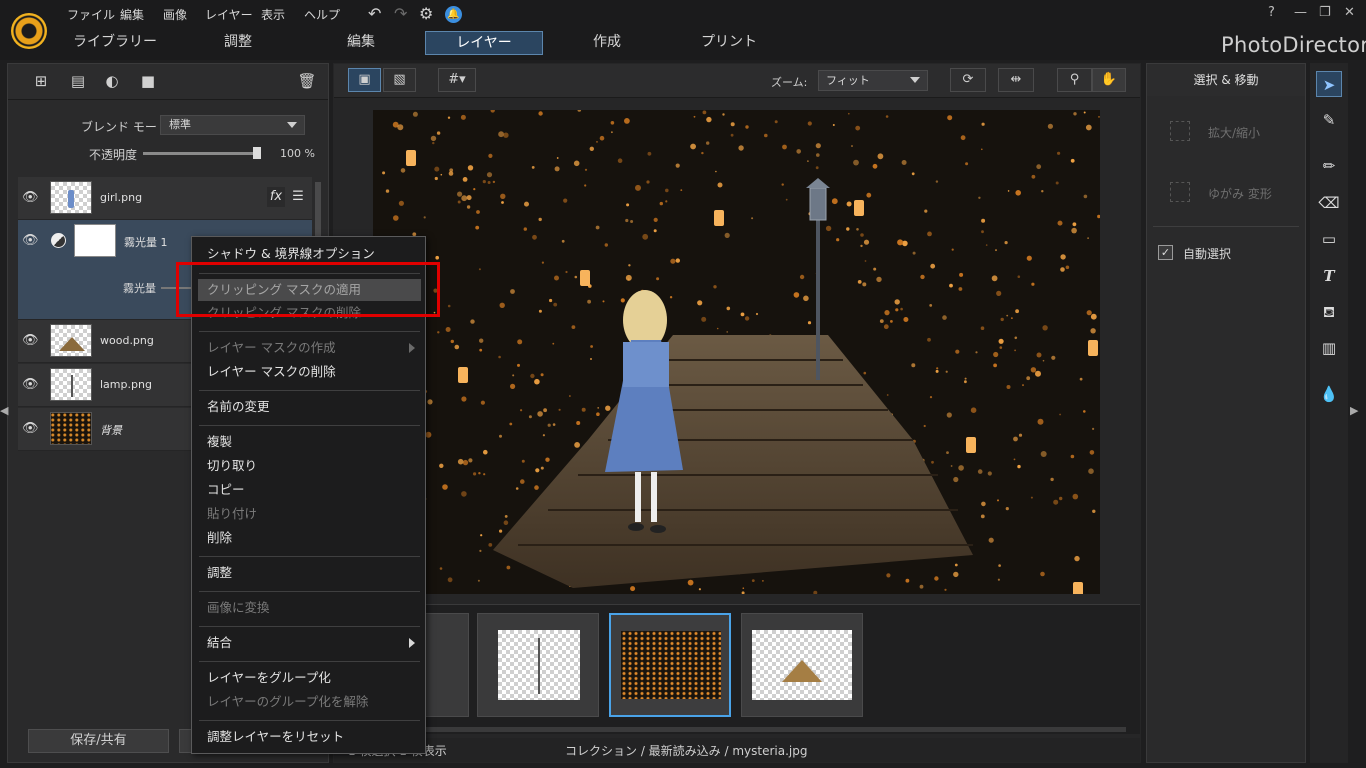 This screenshot has height=768, width=1366. I want to click on minimize-button: —, so click(1300, 12).